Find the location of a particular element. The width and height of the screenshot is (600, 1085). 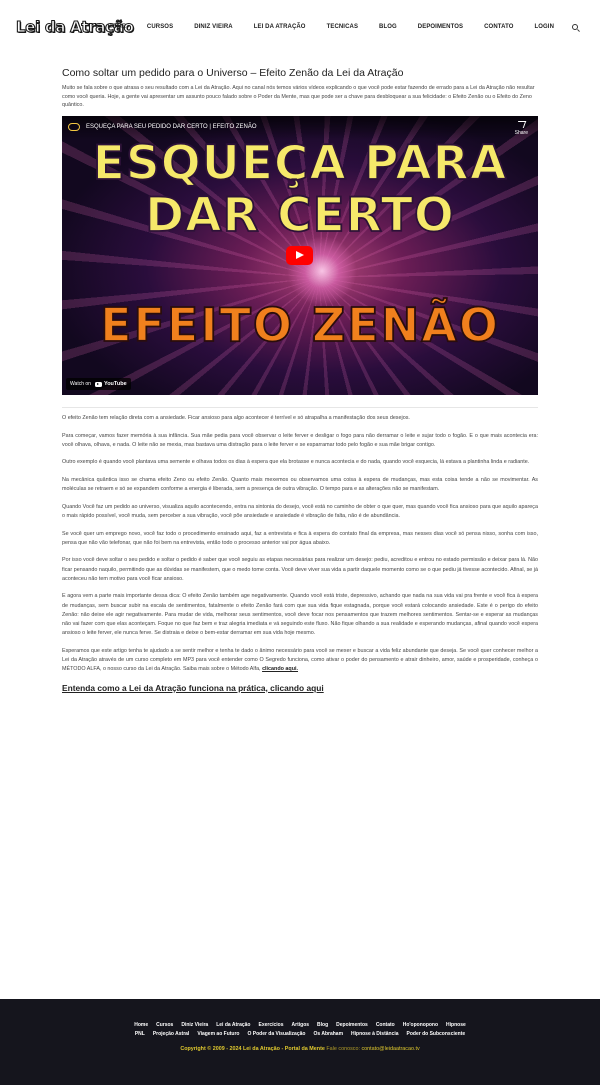

footer-link-artigos: Artigos is located at coordinates (301, 1025).